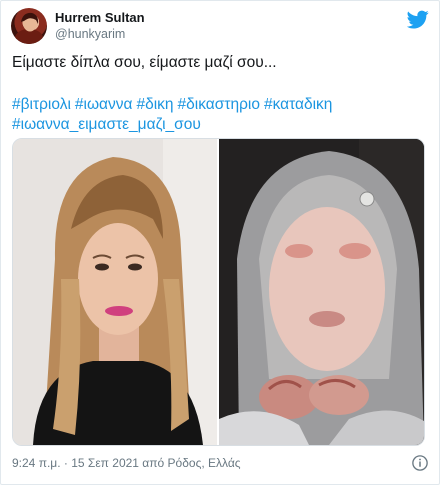 This screenshot has width=440, height=485. I want to click on hashtag-link: #ιωαννα_ειμαστε_μαζι_σου, so click(106, 124).